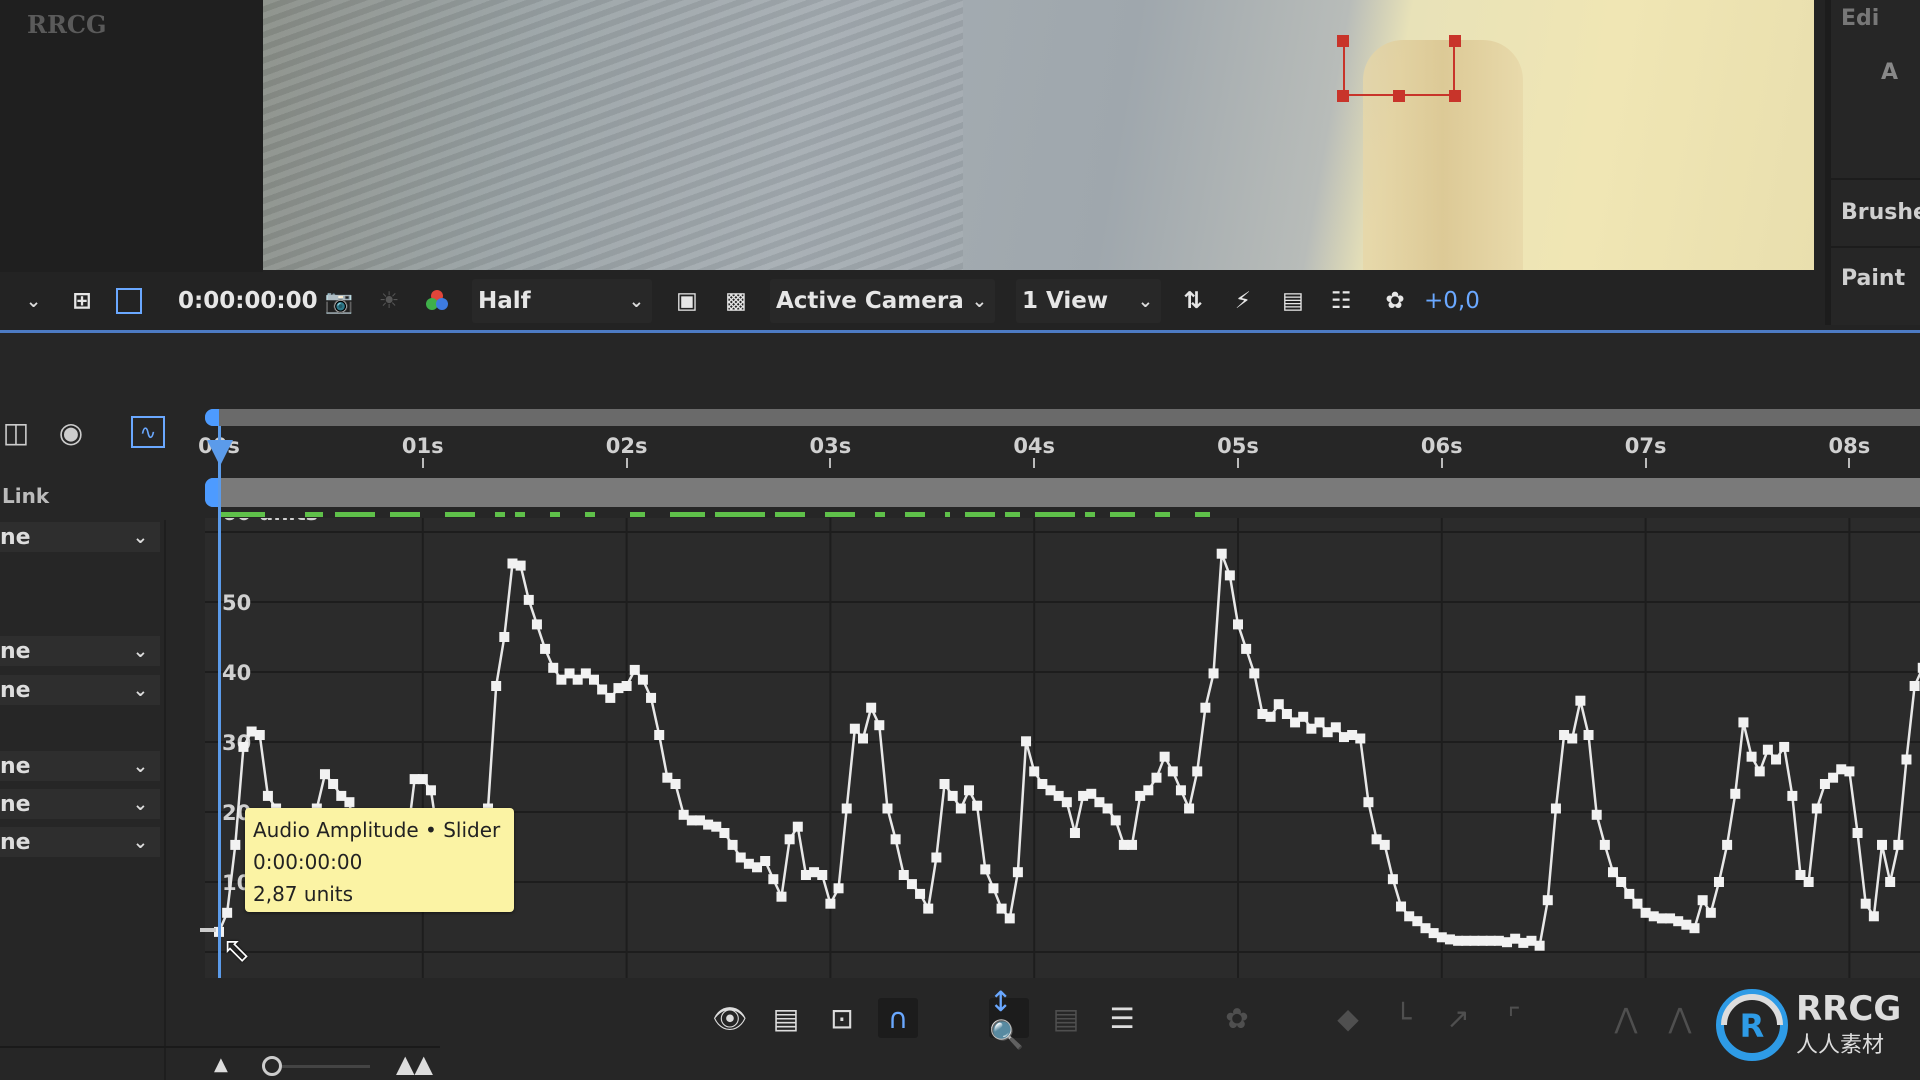  Describe the element at coordinates (220, 453) in the screenshot. I see `playhead-handle` at that location.